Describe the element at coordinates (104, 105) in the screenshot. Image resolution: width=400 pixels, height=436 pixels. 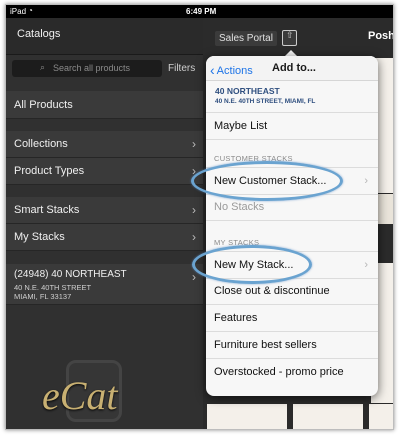
I see `sidebar-item-all-products: All Products` at that location.